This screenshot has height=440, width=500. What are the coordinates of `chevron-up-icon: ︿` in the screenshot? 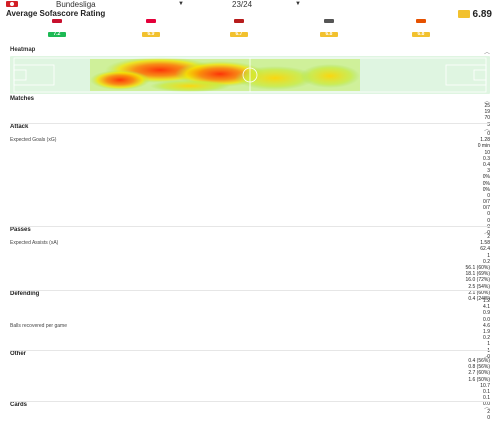 It's located at (487, 51).